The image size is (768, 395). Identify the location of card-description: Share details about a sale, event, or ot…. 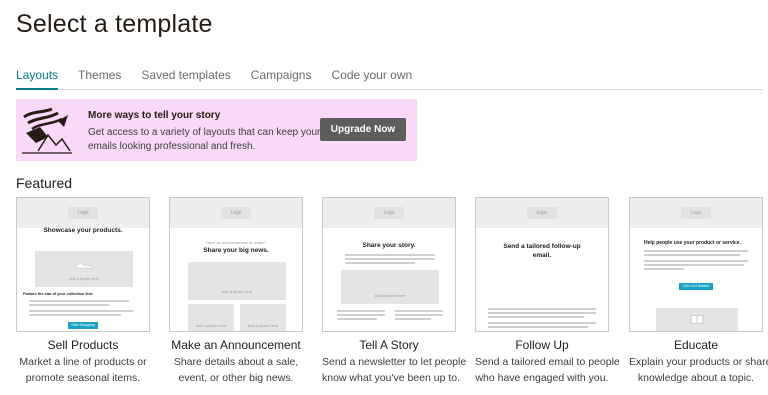
(236, 370).